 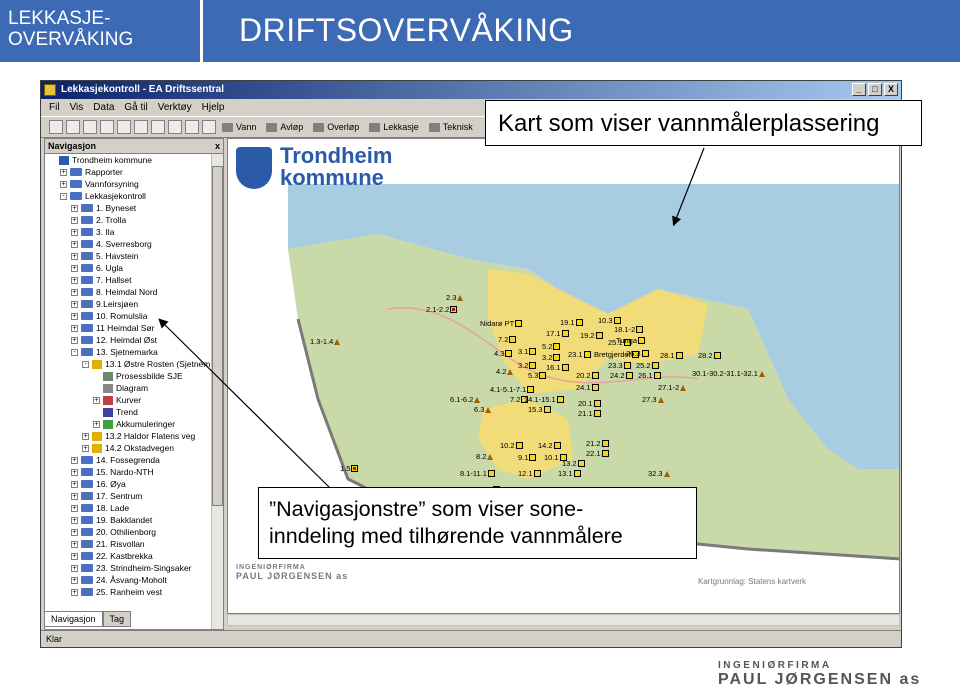 What do you see at coordinates (239, 127) in the screenshot?
I see `toolbar-vann-button: Vann` at bounding box center [239, 127].